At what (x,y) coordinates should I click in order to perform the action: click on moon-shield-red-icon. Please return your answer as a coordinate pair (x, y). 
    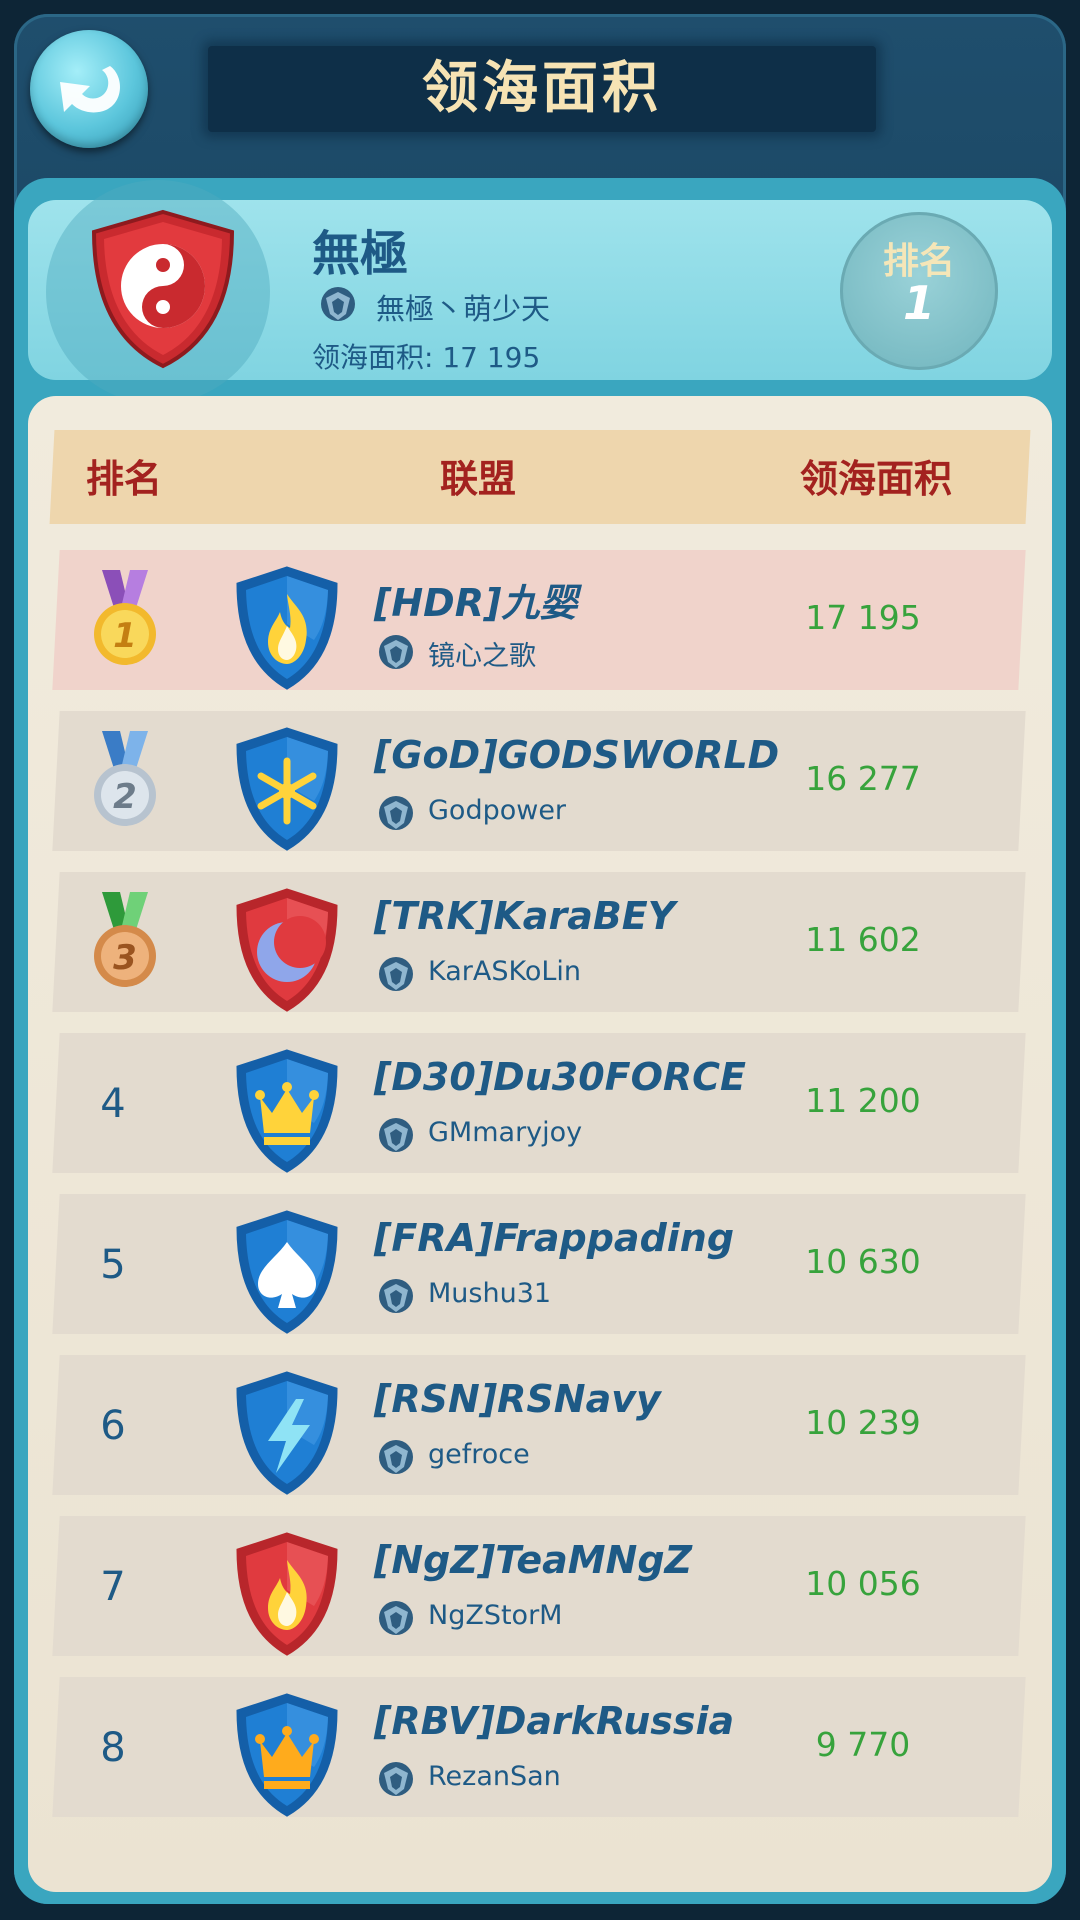
    Looking at the image, I should click on (287, 952).